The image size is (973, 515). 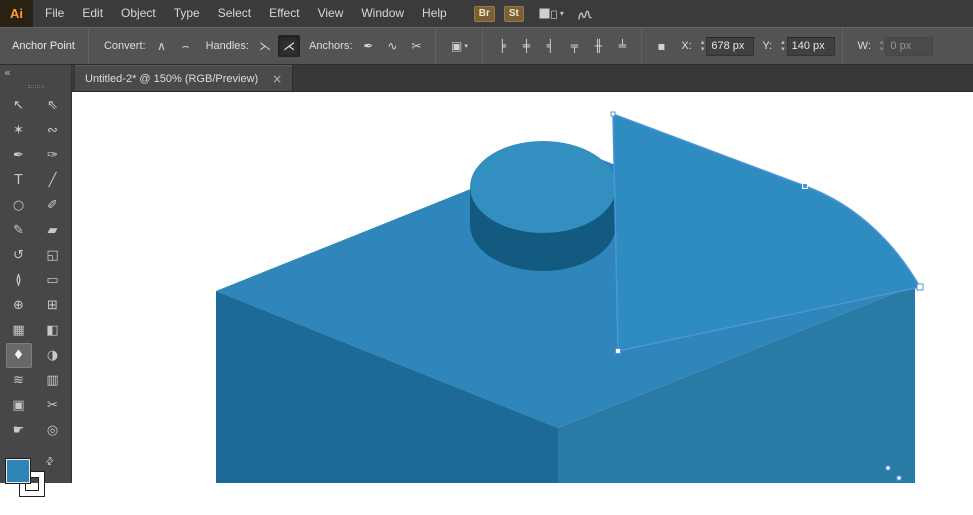 I want to click on perspective-grid-tool: ⊞, so click(x=53, y=305).